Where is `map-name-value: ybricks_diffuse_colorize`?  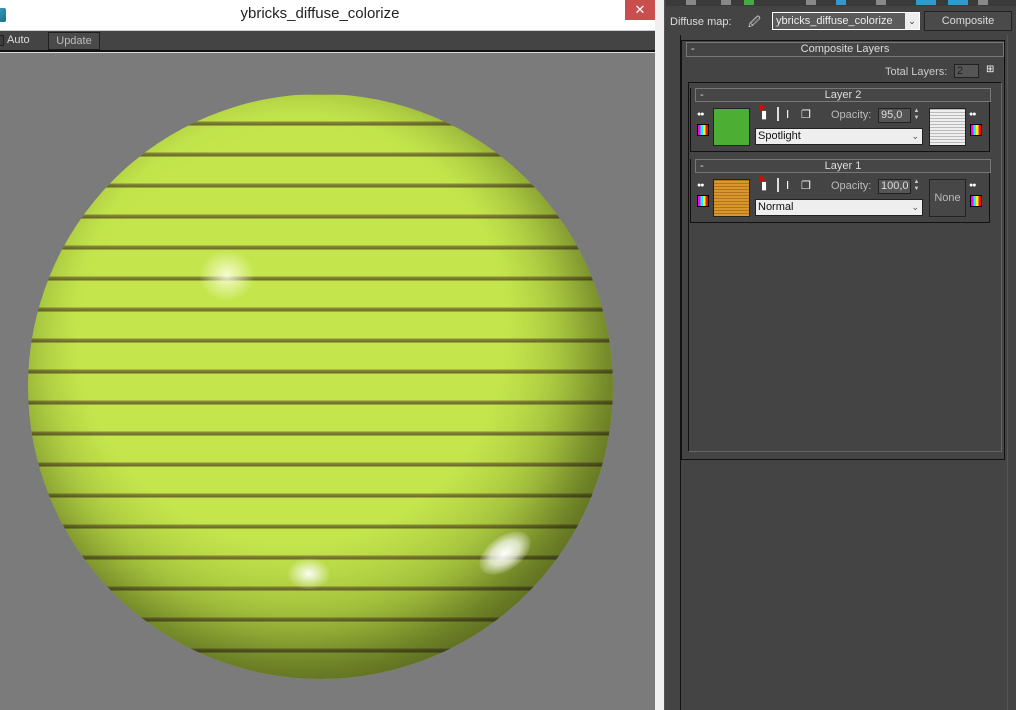 map-name-value: ybricks_diffuse_colorize is located at coordinates (834, 21).